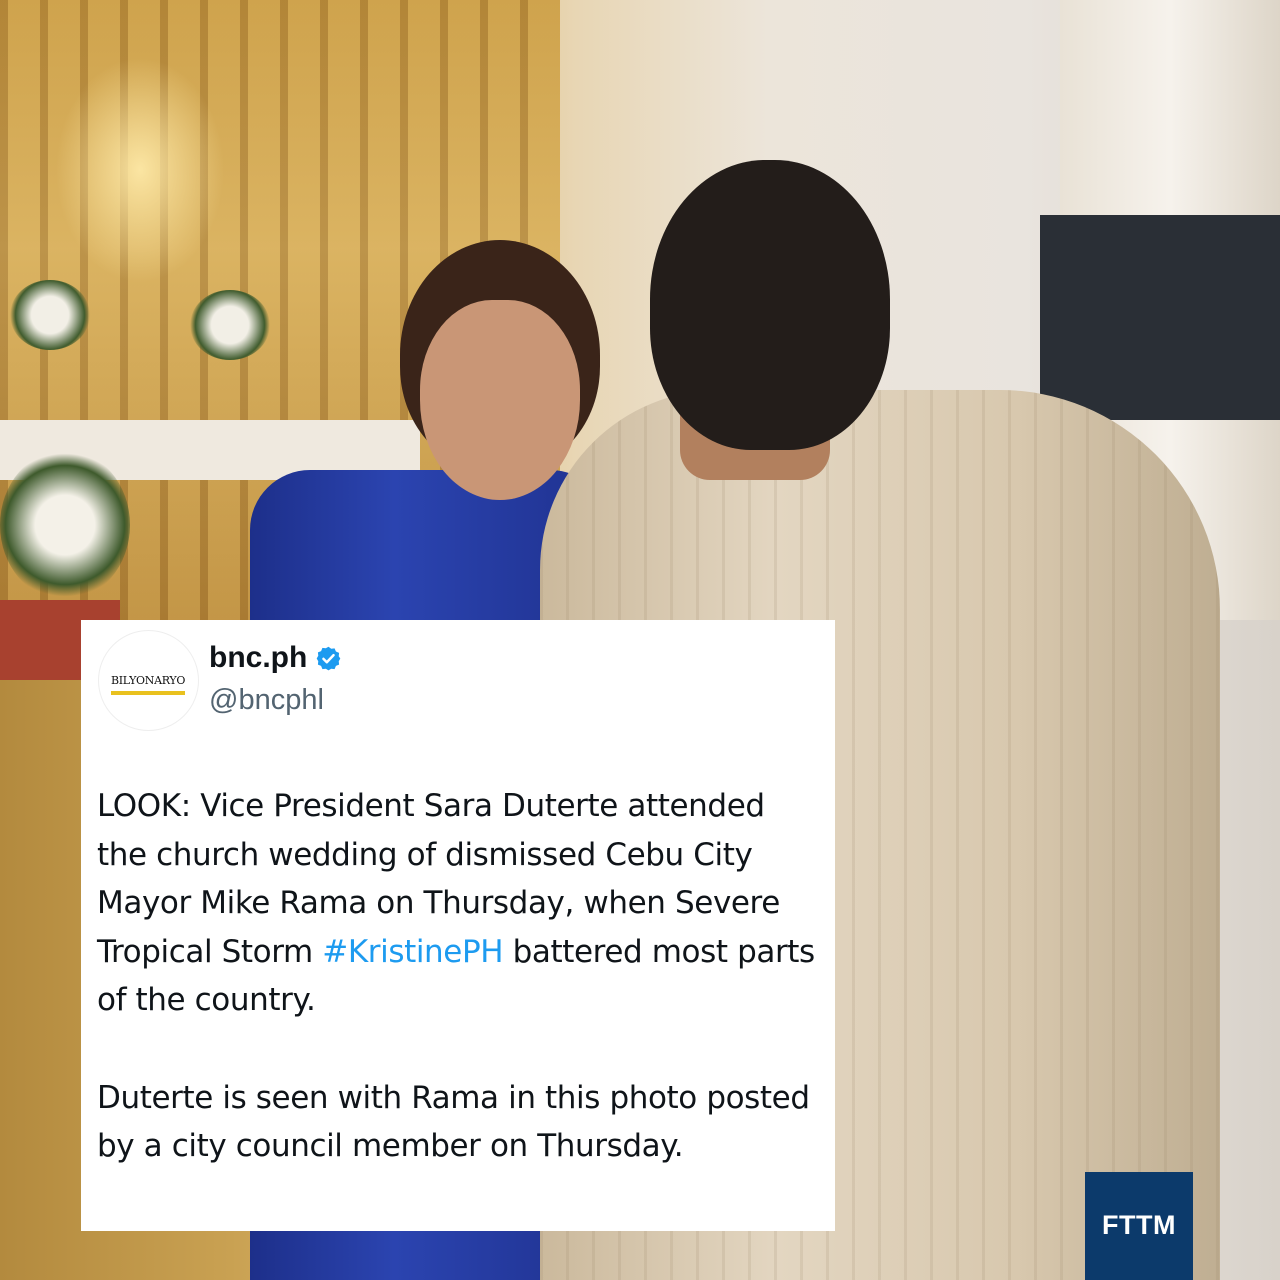  I want to click on display-name: bnc.ph, so click(258, 658).